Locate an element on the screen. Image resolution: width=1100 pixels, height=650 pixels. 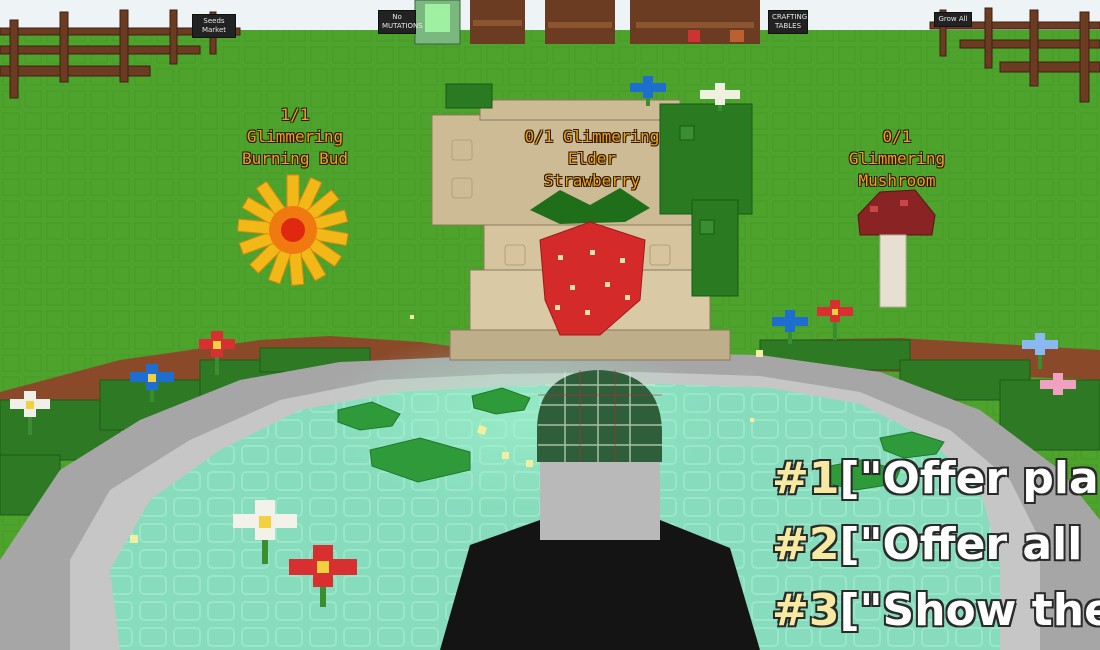
mushroom-label: 0/1 Glimmering Mushroom is located at coordinates (897, 159).